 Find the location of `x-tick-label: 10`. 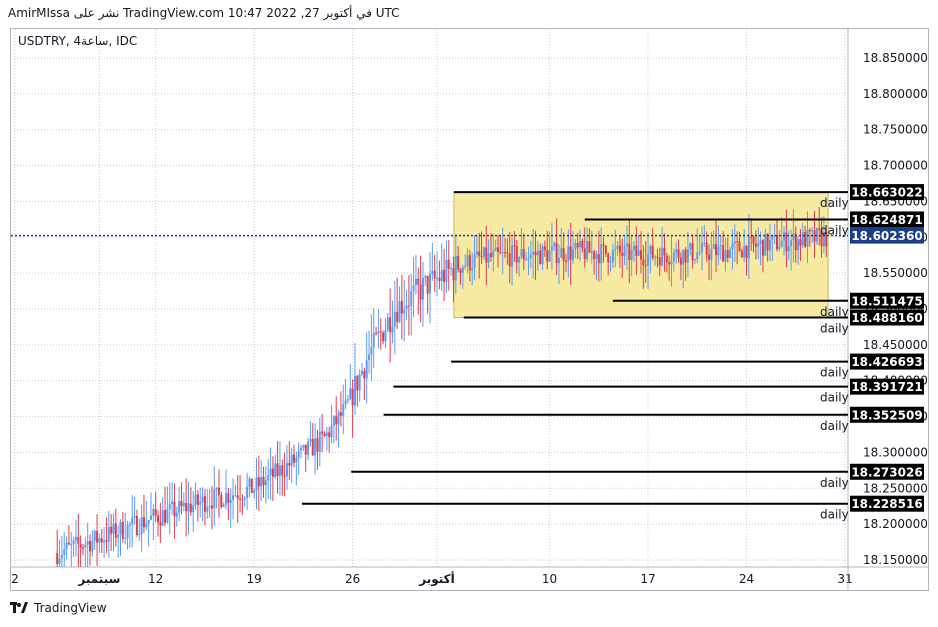

x-tick-label: 10 is located at coordinates (549, 579).